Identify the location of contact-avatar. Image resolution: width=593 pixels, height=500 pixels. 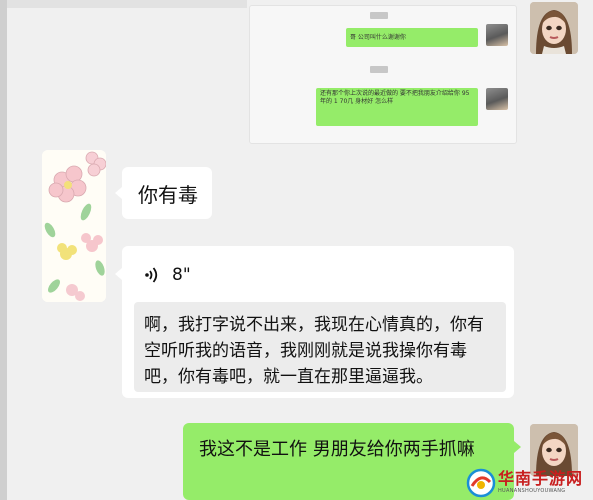
(74, 226).